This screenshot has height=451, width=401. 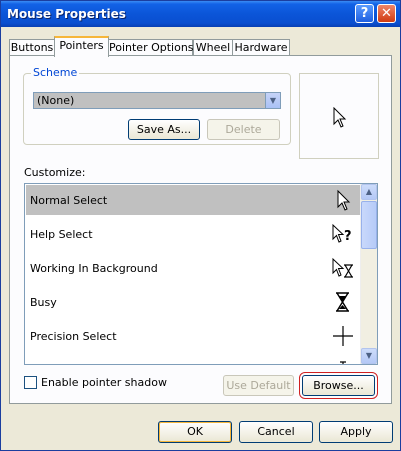 What do you see at coordinates (94, 268) in the screenshot?
I see `list-item-label: Working In Background` at bounding box center [94, 268].